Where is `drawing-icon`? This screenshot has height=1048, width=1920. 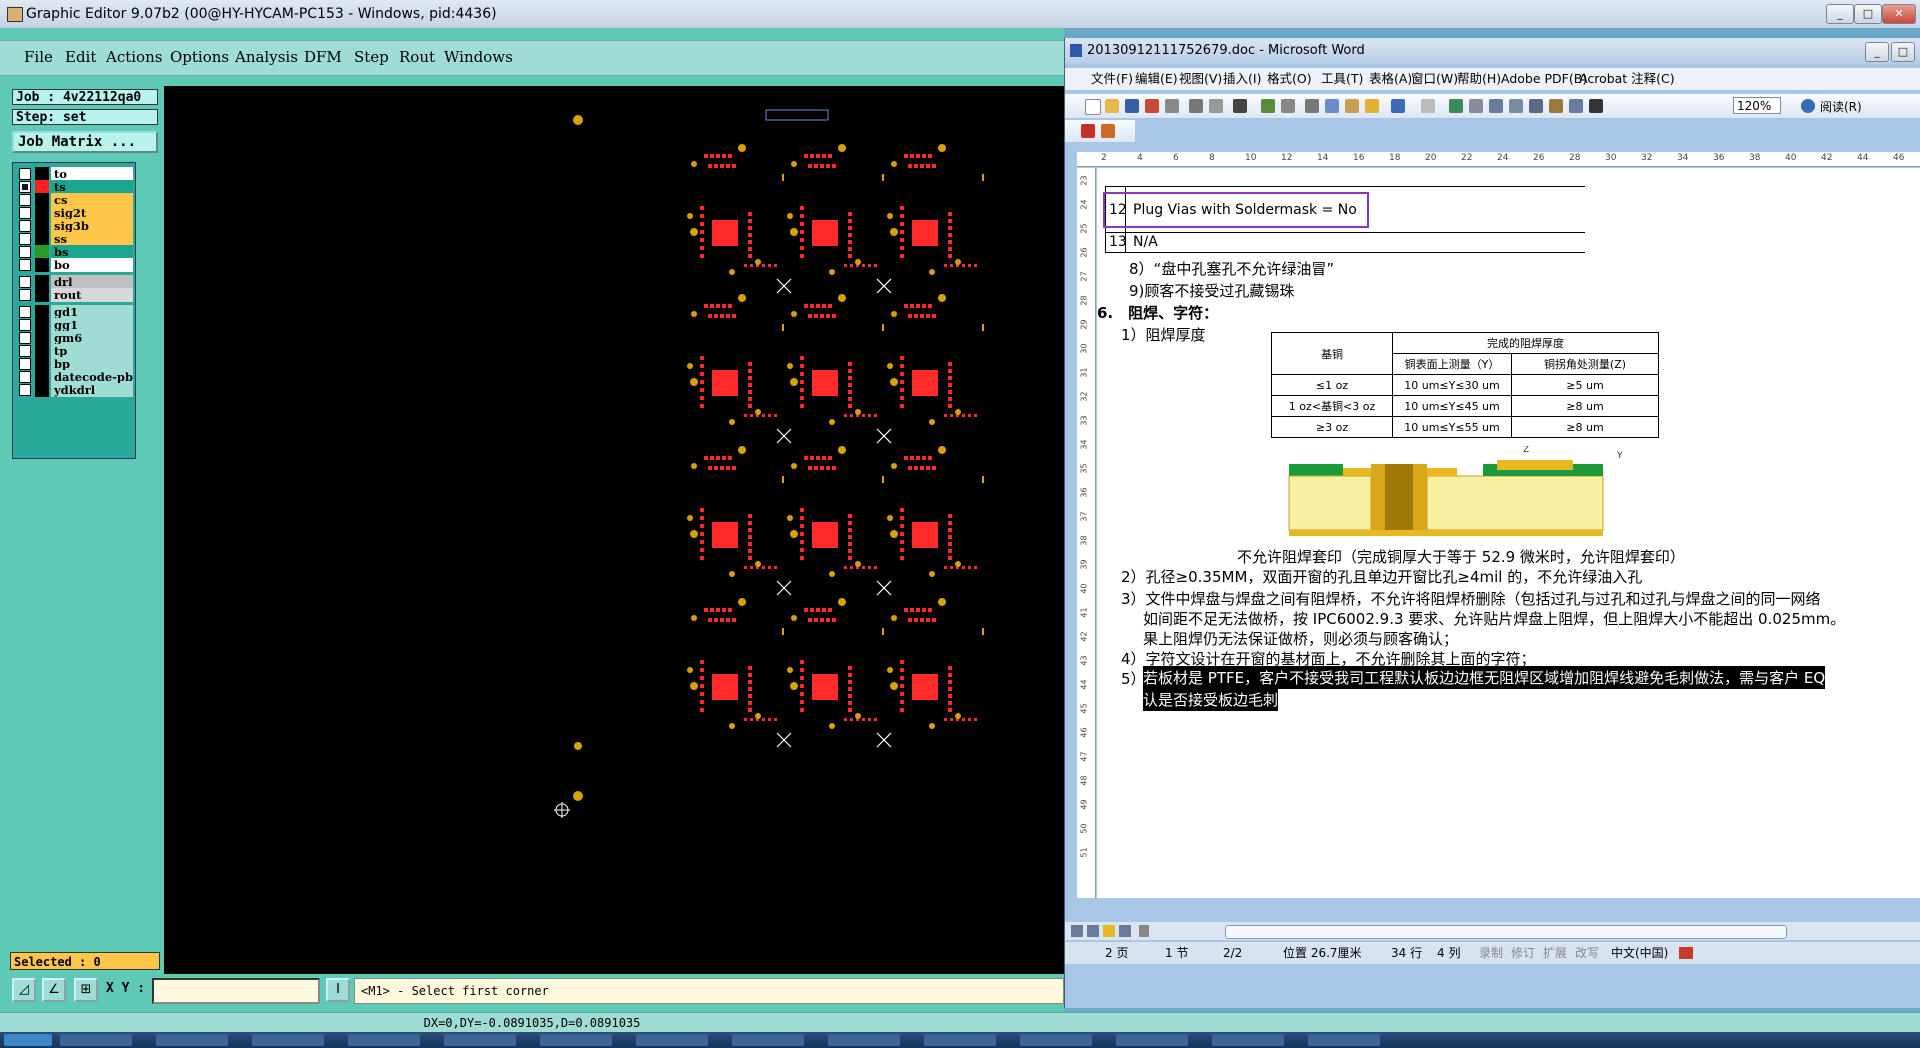 drawing-icon is located at coordinates (1556, 106).